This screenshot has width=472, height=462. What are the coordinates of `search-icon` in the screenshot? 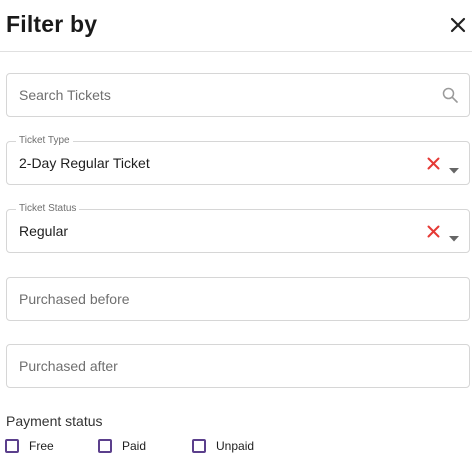 It's located at (450, 97).